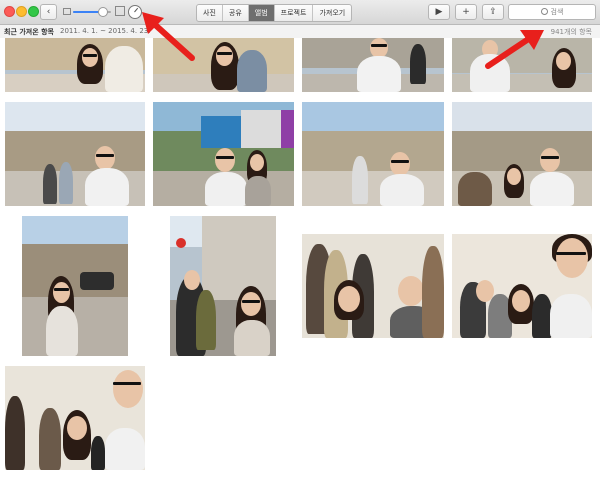 The height and width of the screenshot is (483, 600). What do you see at coordinates (168, 36) in the screenshot?
I see `annotation-arrow-left` at bounding box center [168, 36].